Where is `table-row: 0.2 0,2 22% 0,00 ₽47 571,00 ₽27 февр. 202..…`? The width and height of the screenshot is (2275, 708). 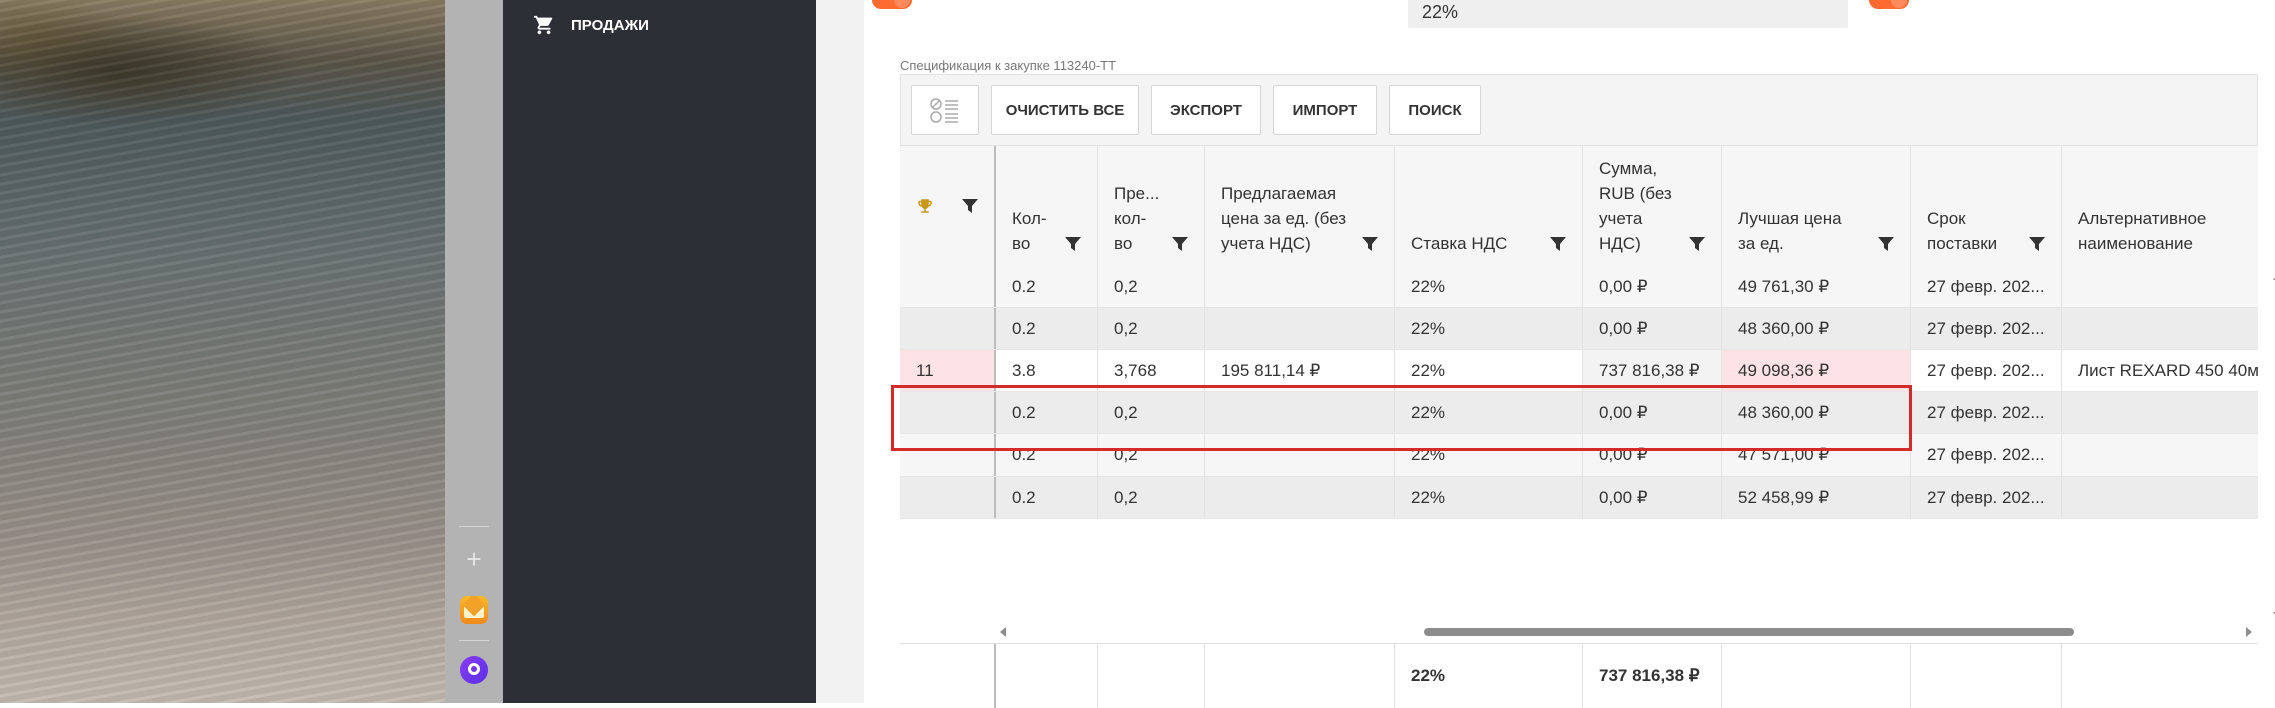
table-row: 0.2 0,2 22% 0,00 ₽47 571,00 ₽27 февр. 202..… is located at coordinates (1579, 455).